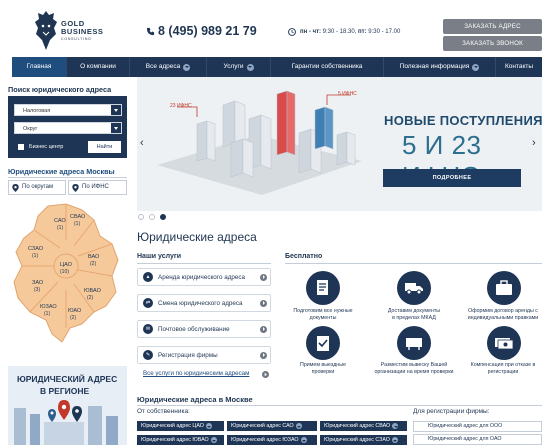  What do you see at coordinates (519, 67) in the screenshot?
I see `nav-contacts: Контакты` at bounding box center [519, 67].